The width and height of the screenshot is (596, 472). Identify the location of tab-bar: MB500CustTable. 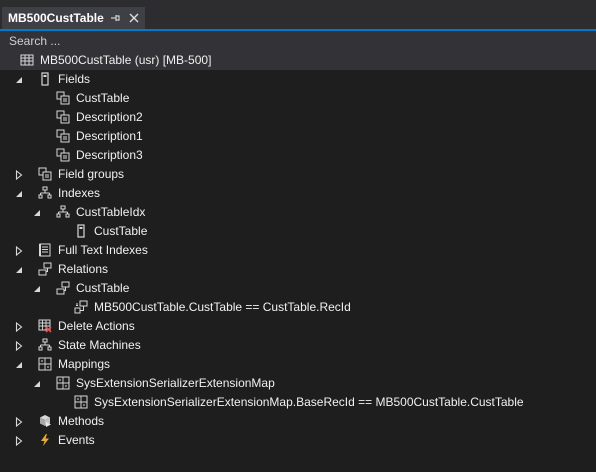
(298, 15).